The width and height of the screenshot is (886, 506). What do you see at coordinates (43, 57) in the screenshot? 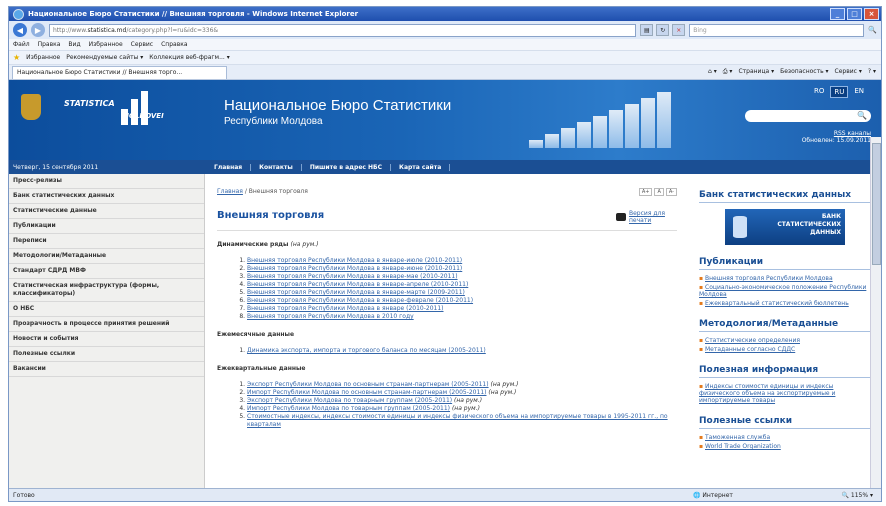
I see `favorites-button: Избранное` at bounding box center [43, 57].